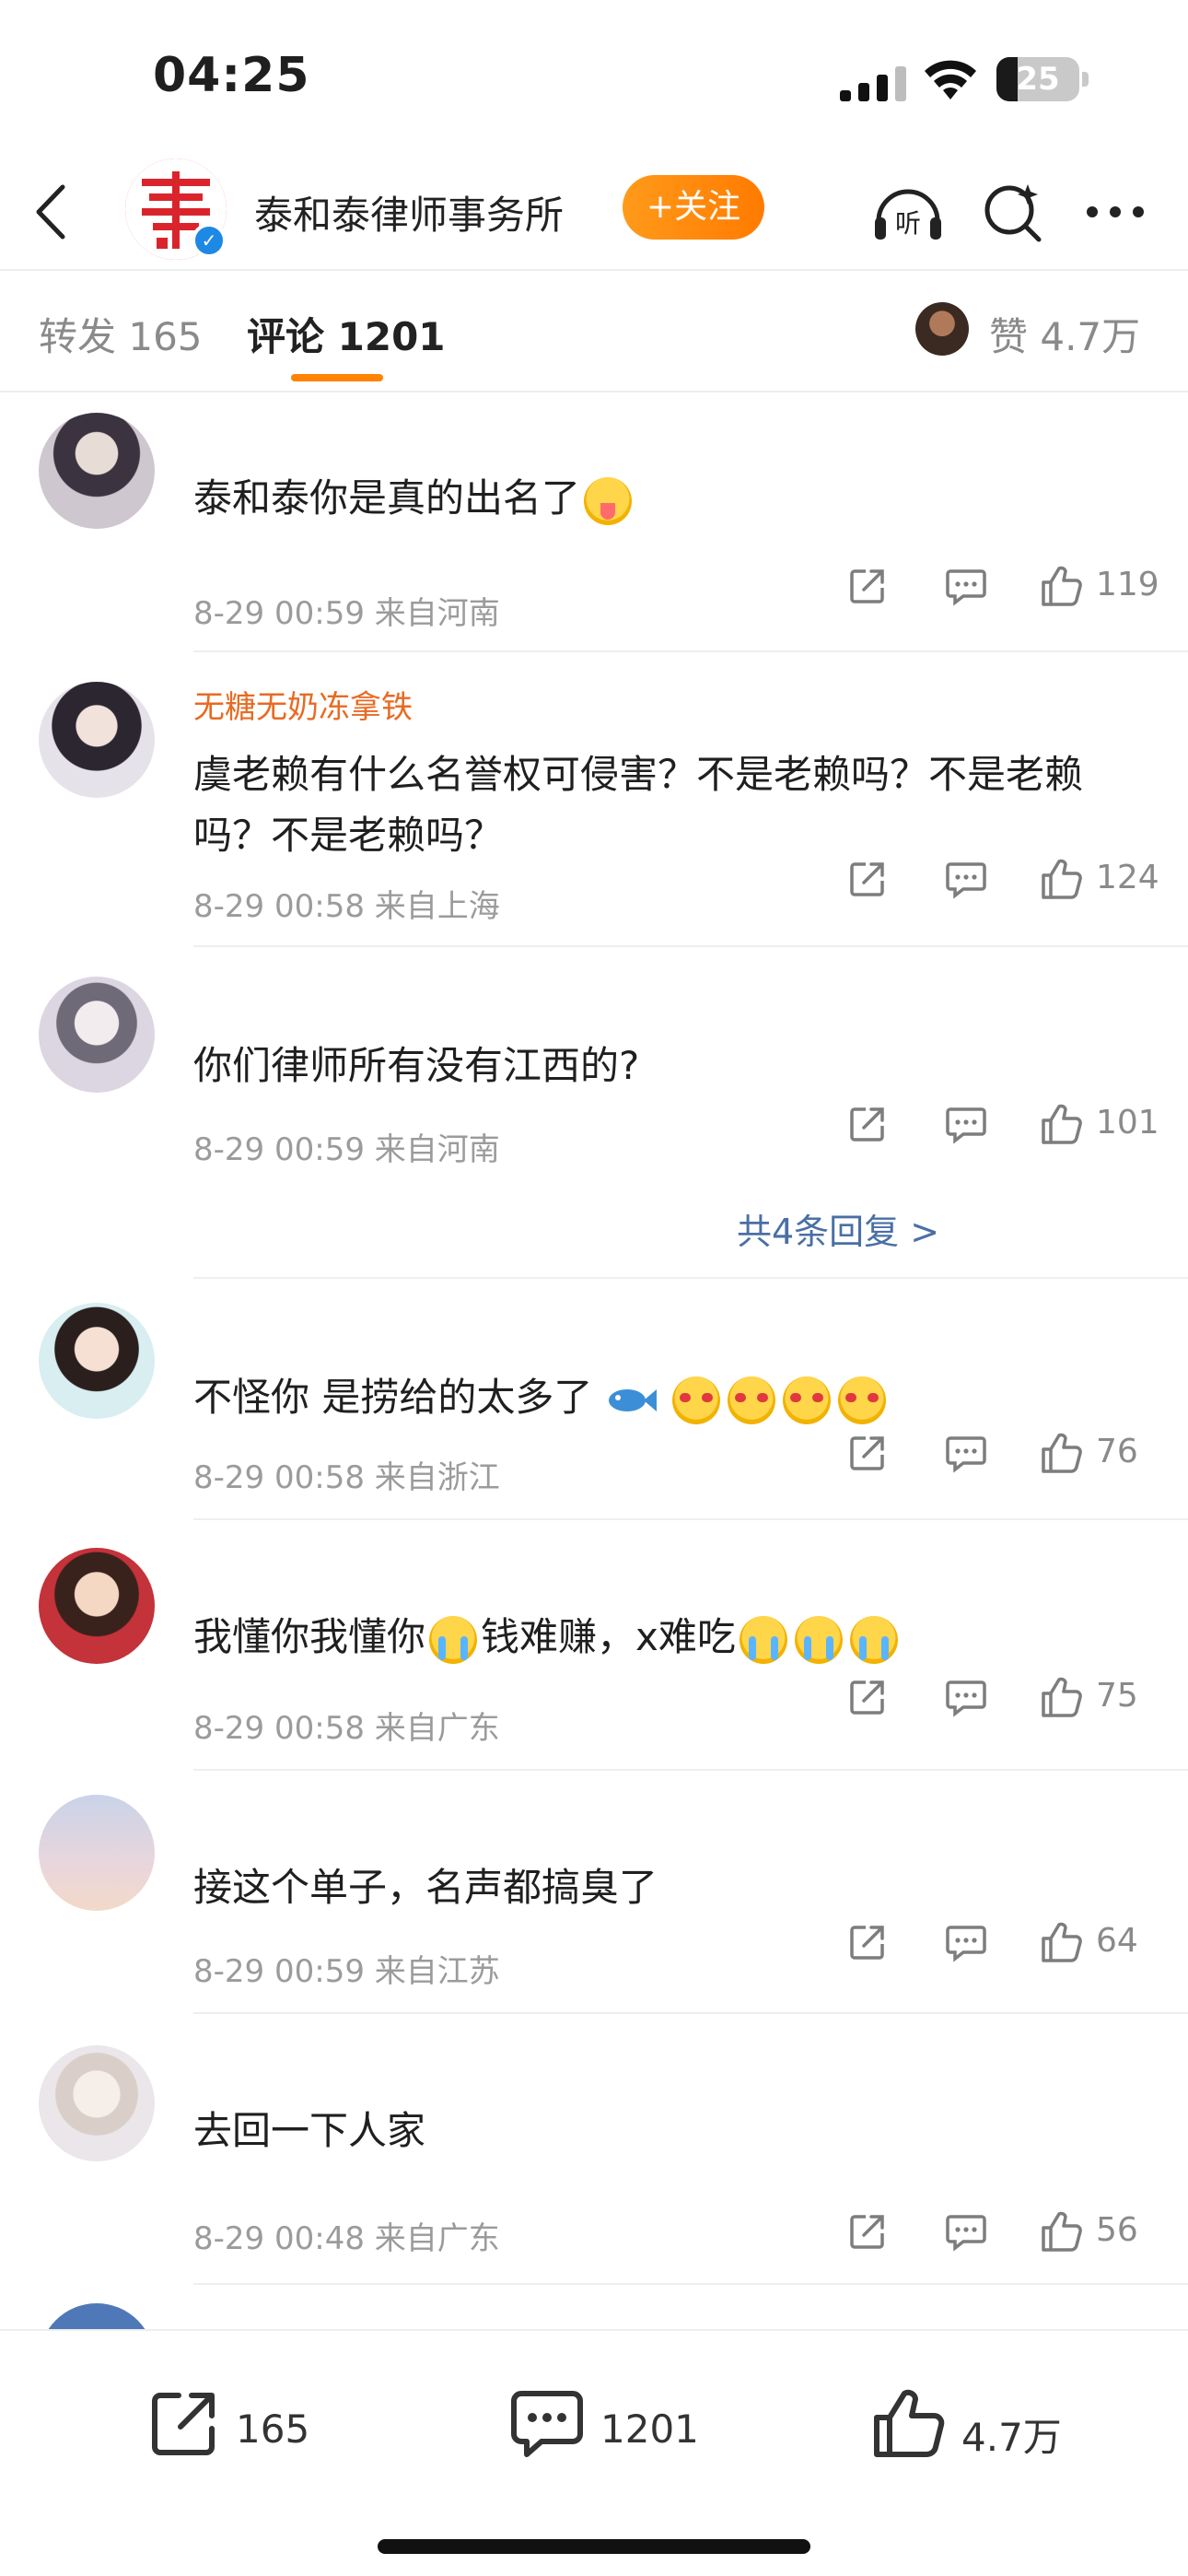 This screenshot has width=1188, height=2576. What do you see at coordinates (594, 78) in the screenshot?
I see `status-bar: 04:25 25` at bounding box center [594, 78].